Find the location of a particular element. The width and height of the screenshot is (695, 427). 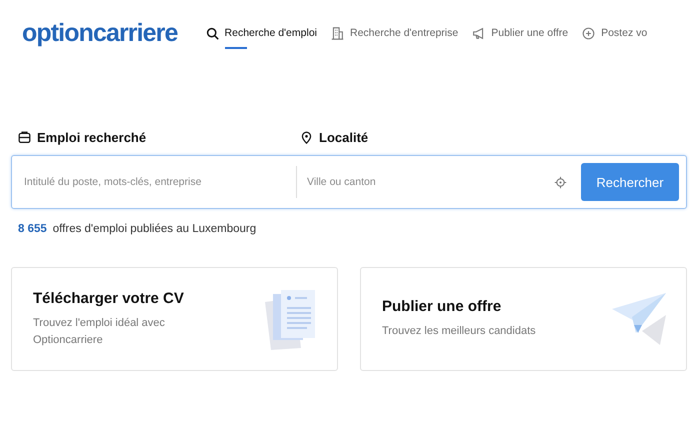

job-count: 8 655 is located at coordinates (32, 229).